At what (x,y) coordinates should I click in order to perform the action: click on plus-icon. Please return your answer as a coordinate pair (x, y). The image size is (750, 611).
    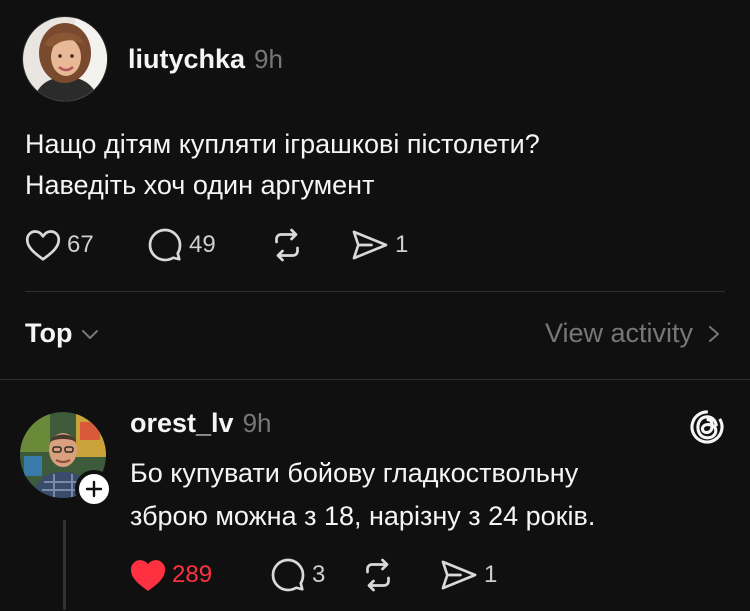
    Looking at the image, I should click on (94, 489).